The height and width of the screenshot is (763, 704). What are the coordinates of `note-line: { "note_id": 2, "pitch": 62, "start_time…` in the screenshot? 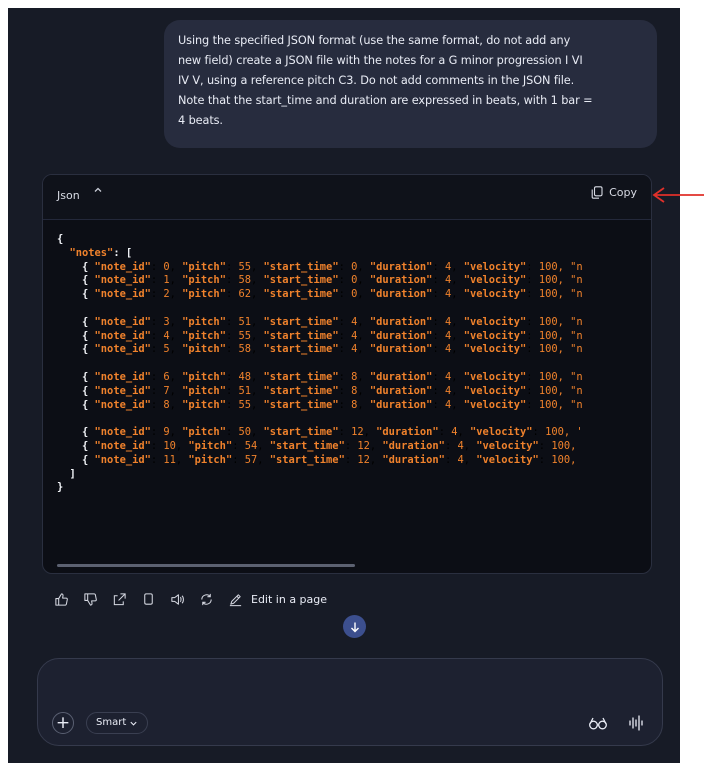 It's located at (332, 294).